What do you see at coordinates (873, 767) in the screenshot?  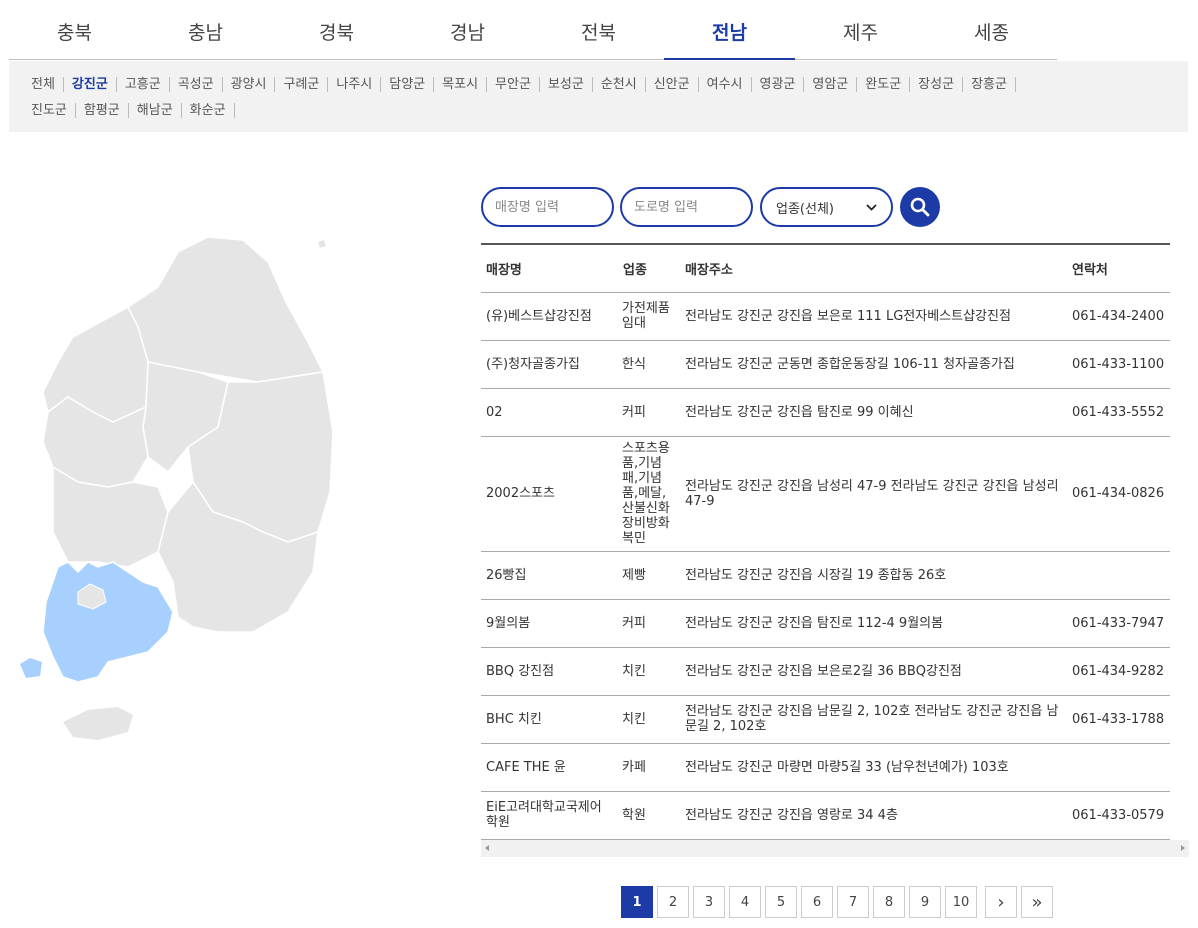 I see `store-address-cell: 전라남도 강진군 마량면 마량5길 33 (남우천년예가) 103호` at bounding box center [873, 767].